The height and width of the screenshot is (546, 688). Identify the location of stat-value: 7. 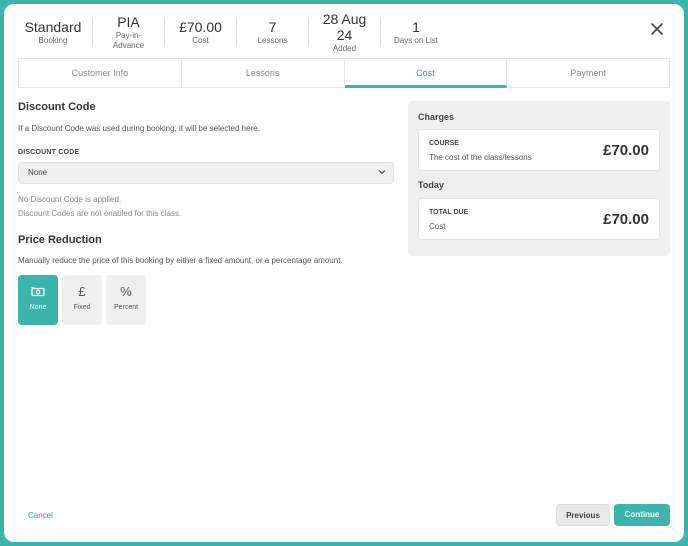
(272, 26).